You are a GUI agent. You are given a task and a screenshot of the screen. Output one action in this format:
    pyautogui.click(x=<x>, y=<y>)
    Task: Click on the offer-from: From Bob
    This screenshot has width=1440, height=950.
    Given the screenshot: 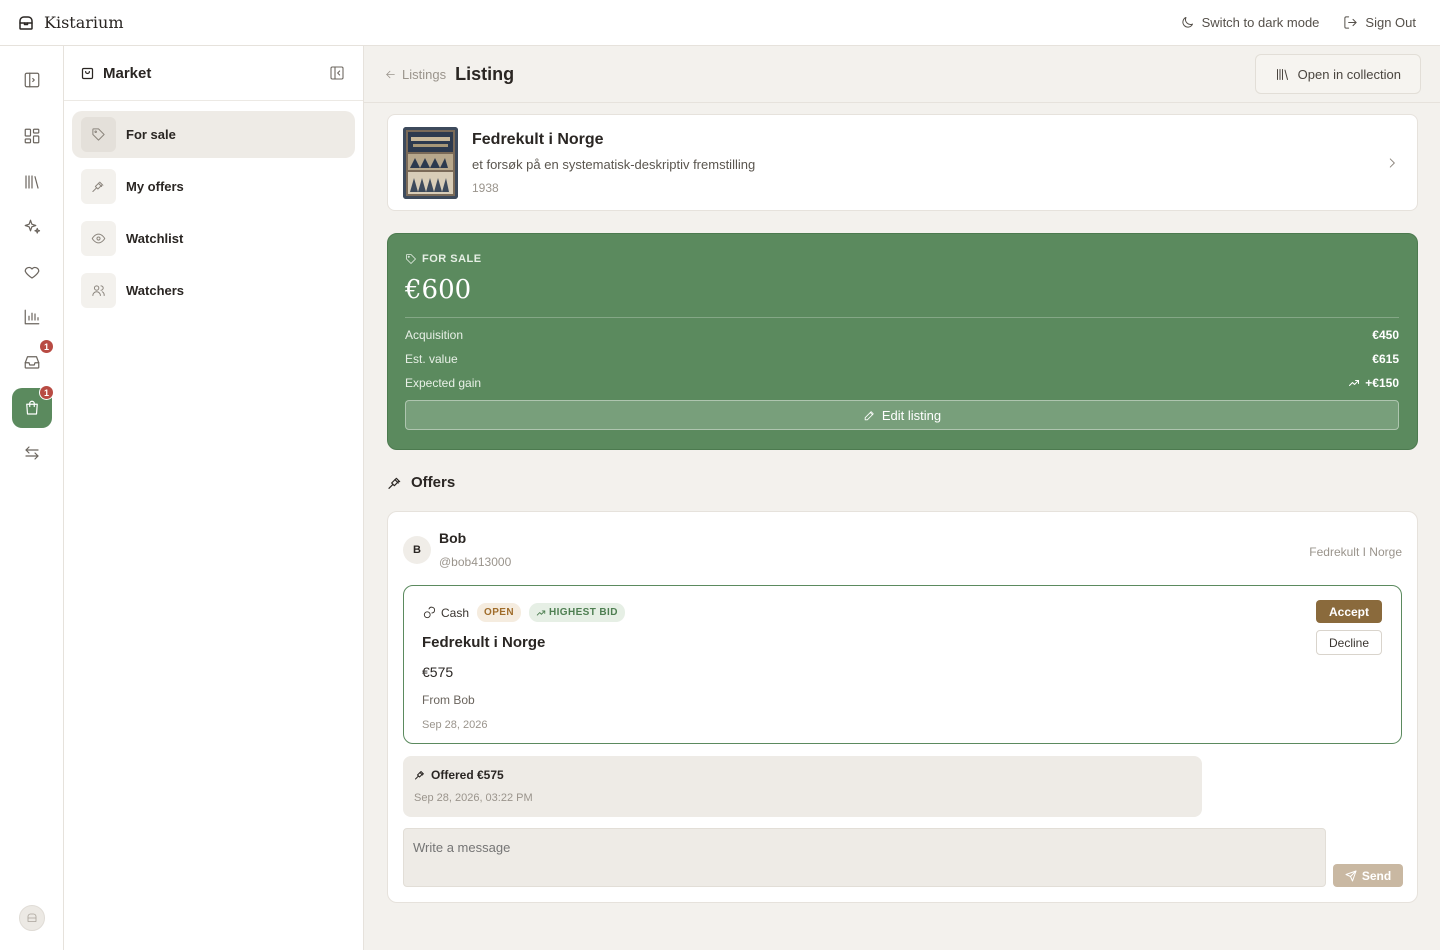 What is the action you would take?
    pyautogui.click(x=448, y=700)
    